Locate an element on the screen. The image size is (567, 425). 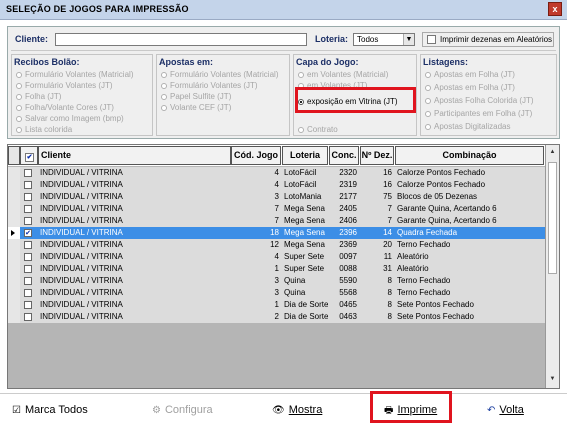
recibos-option: Lista colorida is located at coordinates (44, 129).